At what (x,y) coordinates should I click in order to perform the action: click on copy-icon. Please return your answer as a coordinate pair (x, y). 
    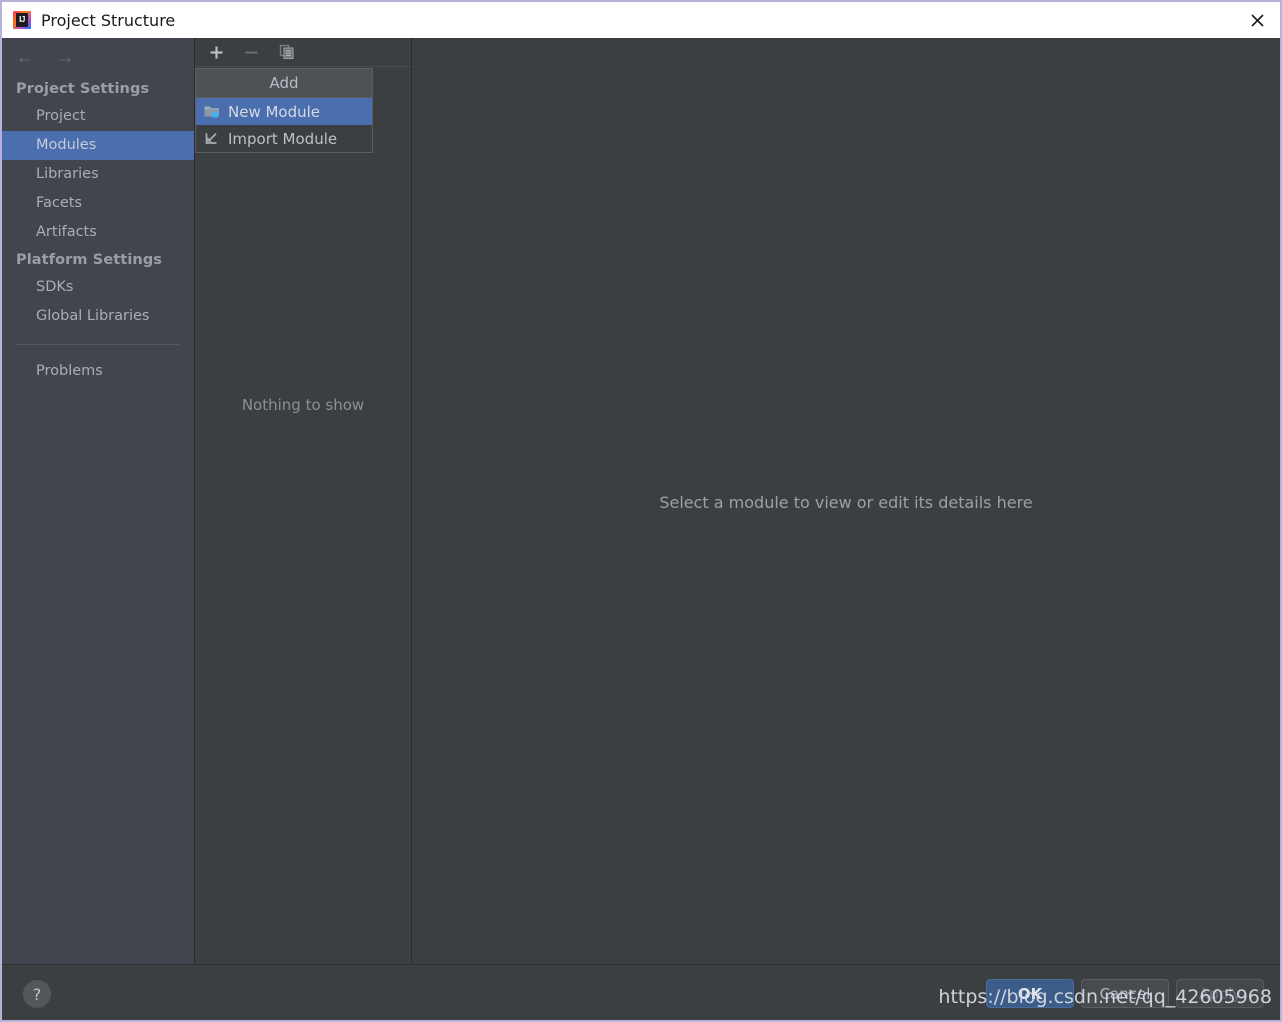
    Looking at the image, I should click on (286, 52).